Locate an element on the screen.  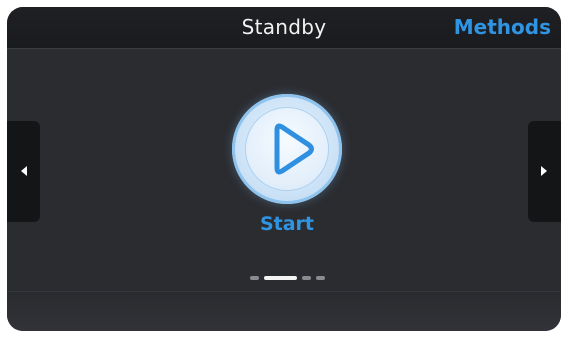
triangle-right-icon is located at coordinates (544, 171).